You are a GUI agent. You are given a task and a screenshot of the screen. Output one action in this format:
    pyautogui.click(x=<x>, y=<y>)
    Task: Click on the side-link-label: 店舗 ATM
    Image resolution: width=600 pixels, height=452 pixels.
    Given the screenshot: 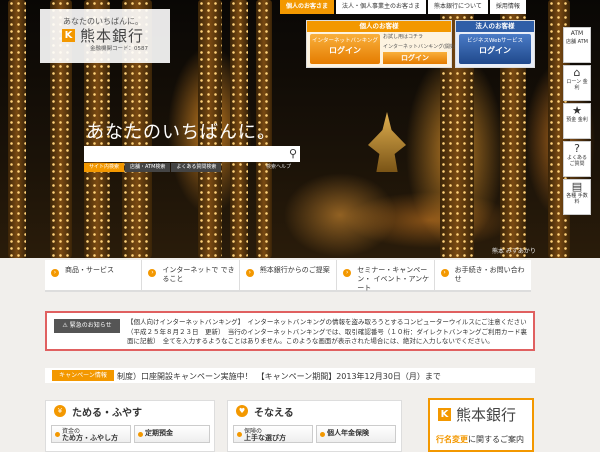 What is the action you would take?
    pyautogui.click(x=577, y=42)
    